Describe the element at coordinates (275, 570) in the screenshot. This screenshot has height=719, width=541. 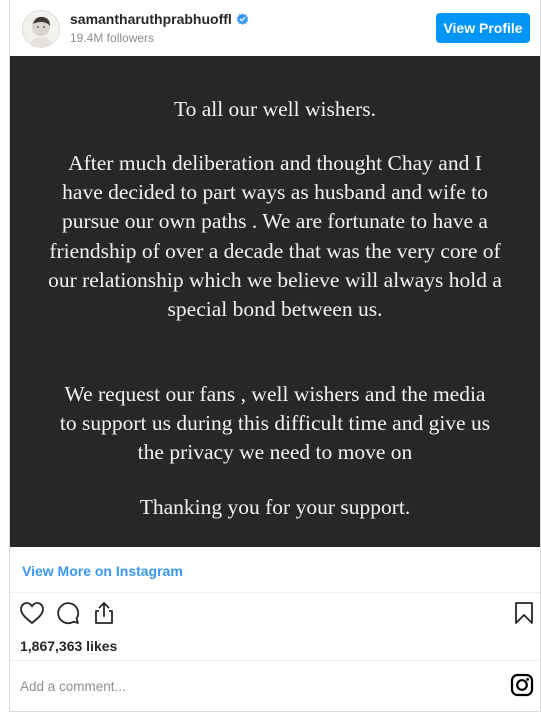
I see `view-more-row: View More on Instagram` at that location.